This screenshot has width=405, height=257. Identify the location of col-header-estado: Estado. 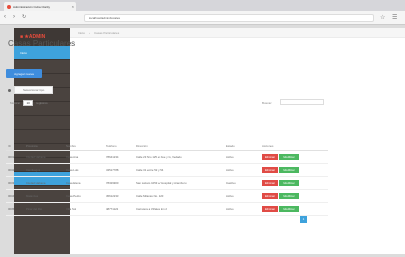
(242, 147).